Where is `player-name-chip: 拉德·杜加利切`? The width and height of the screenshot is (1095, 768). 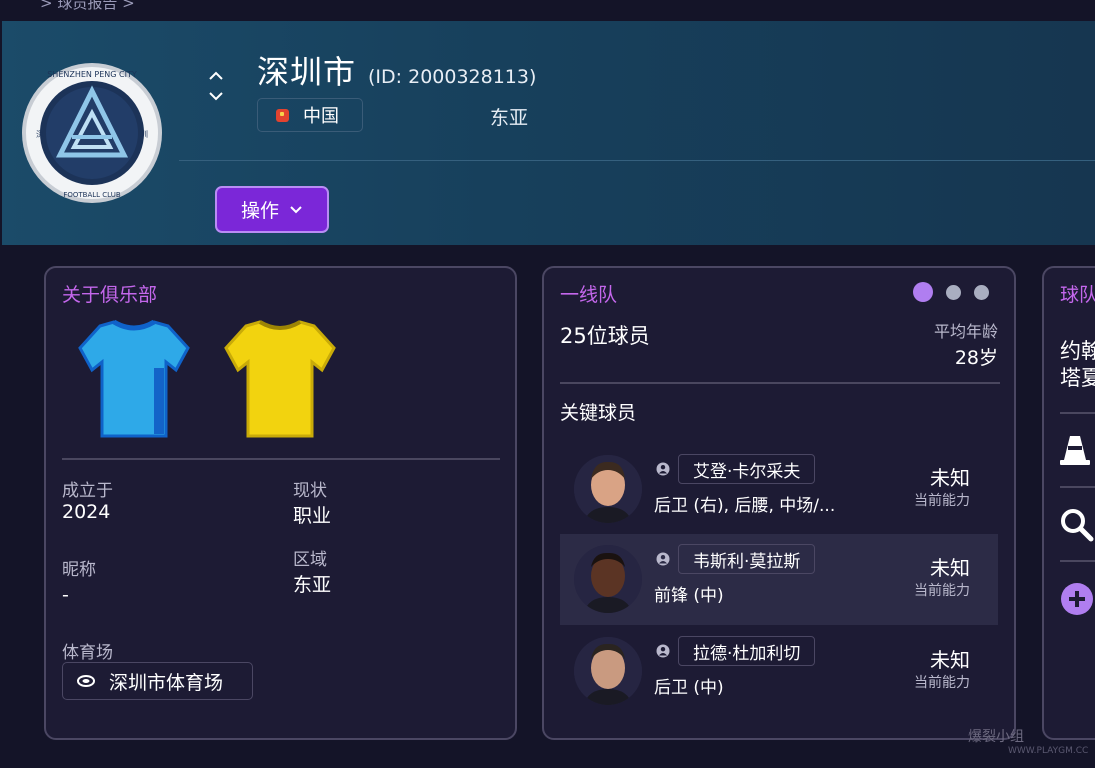 player-name-chip: 拉德·杜加利切 is located at coordinates (747, 651).